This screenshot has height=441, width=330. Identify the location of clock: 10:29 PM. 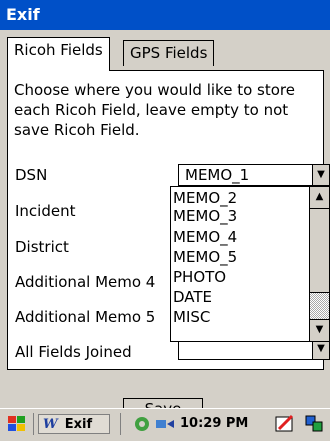
(214, 424).